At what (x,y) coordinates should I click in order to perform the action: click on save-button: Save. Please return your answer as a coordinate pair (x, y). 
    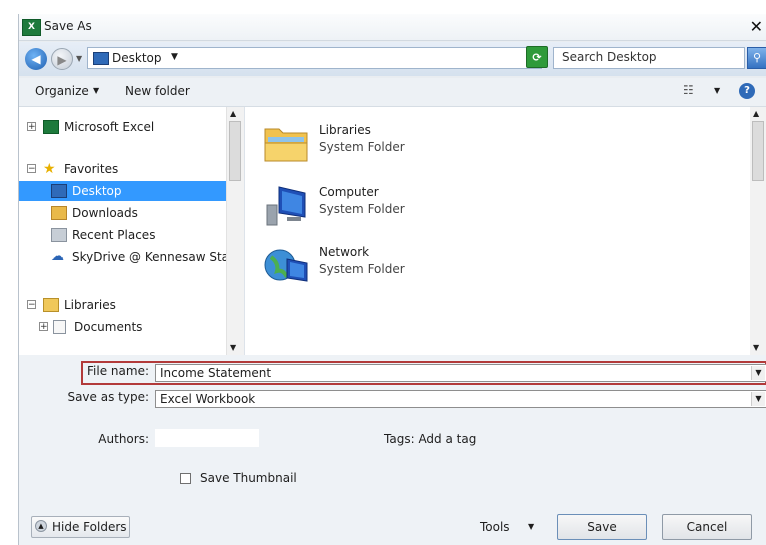
    Looking at the image, I should click on (602, 527).